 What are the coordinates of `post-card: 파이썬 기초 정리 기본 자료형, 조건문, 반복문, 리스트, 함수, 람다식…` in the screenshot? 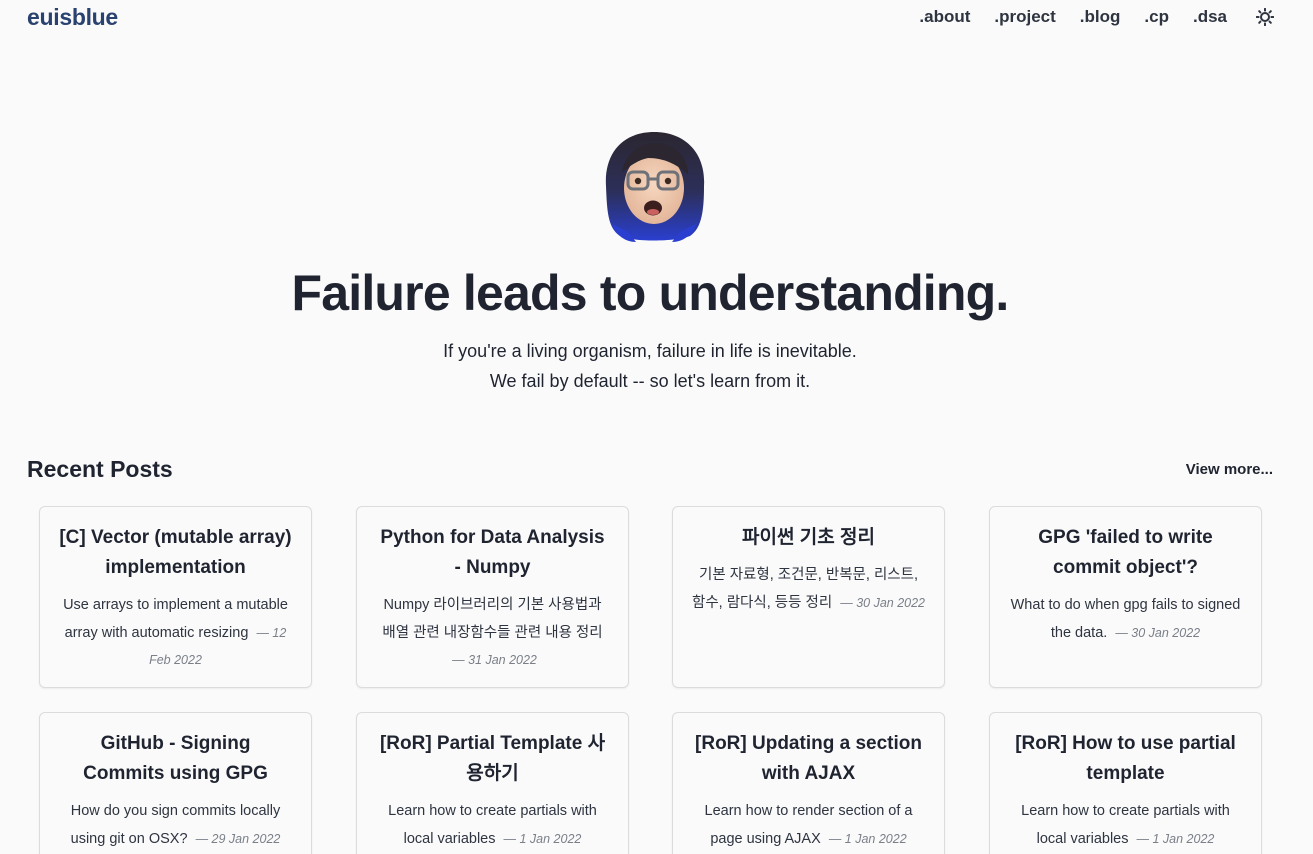 It's located at (808, 597).